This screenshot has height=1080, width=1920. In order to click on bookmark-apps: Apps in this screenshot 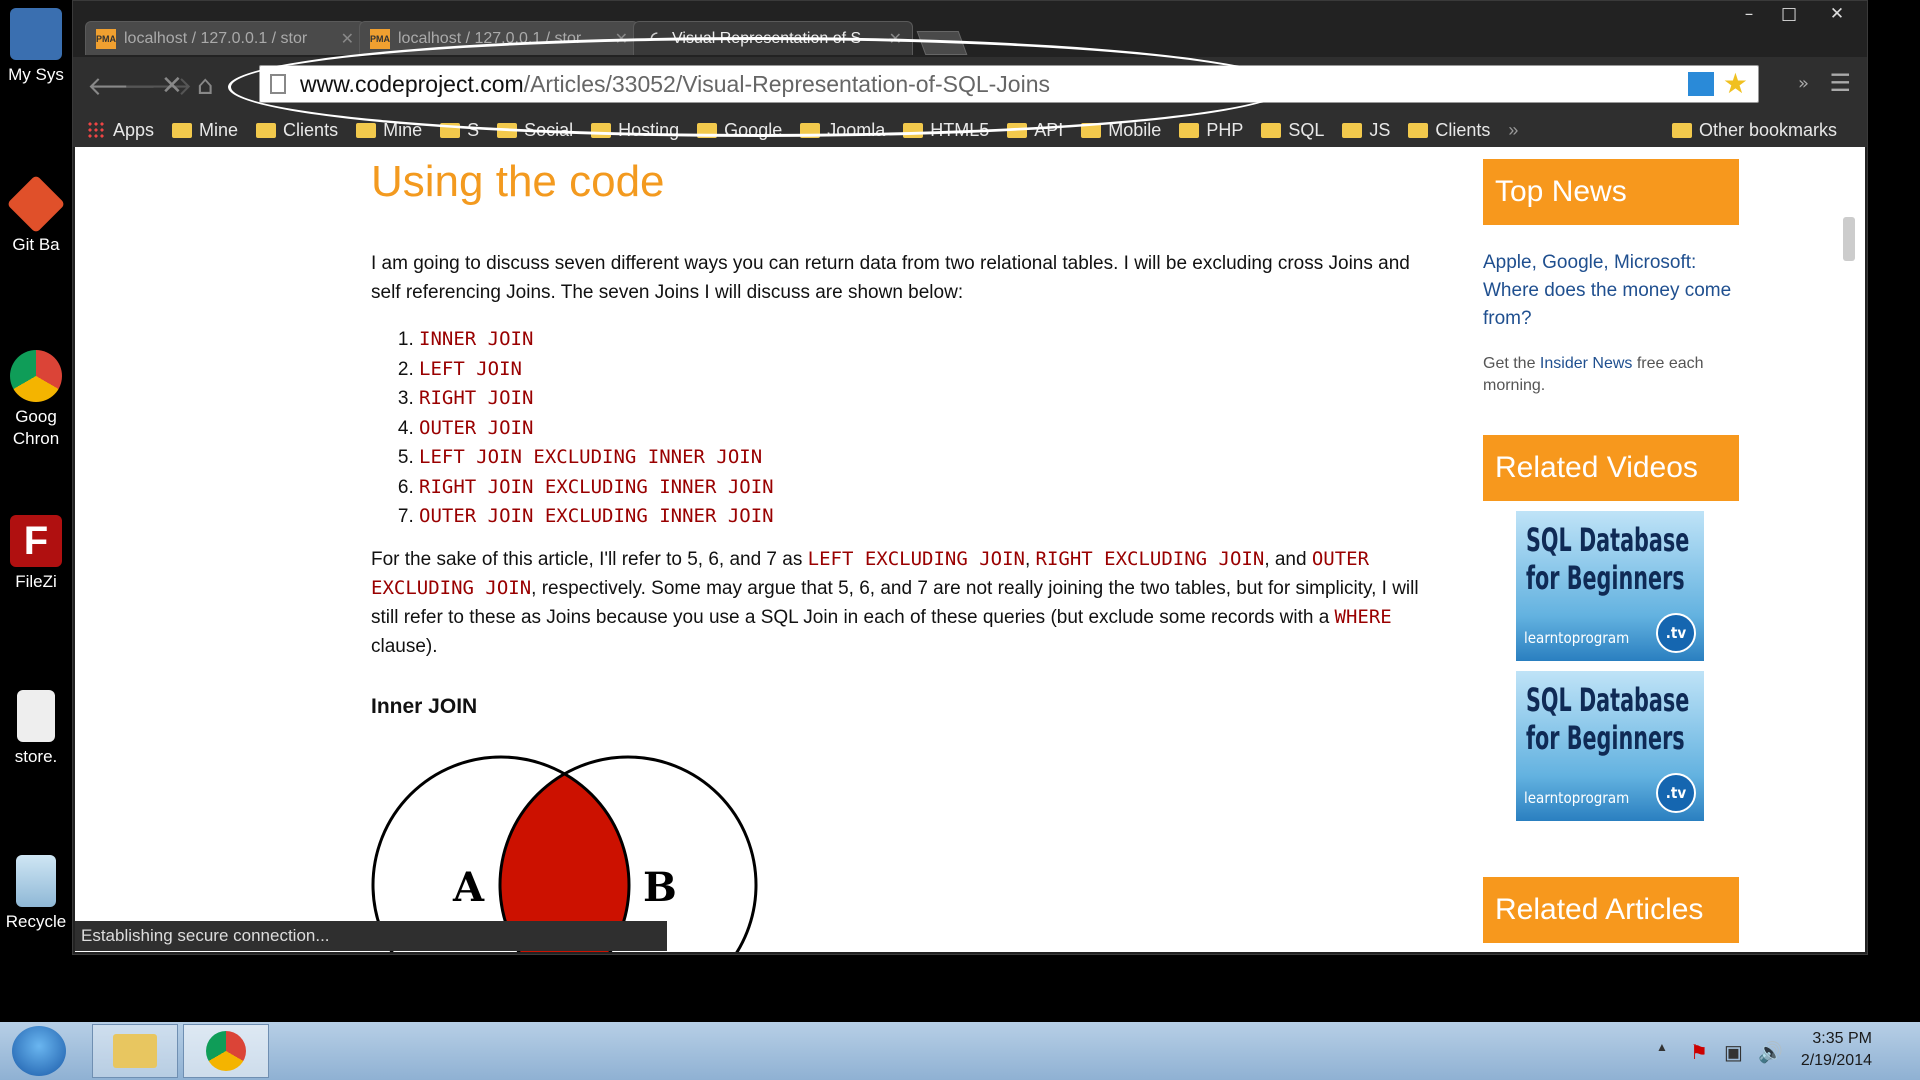, I will do `click(120, 130)`.